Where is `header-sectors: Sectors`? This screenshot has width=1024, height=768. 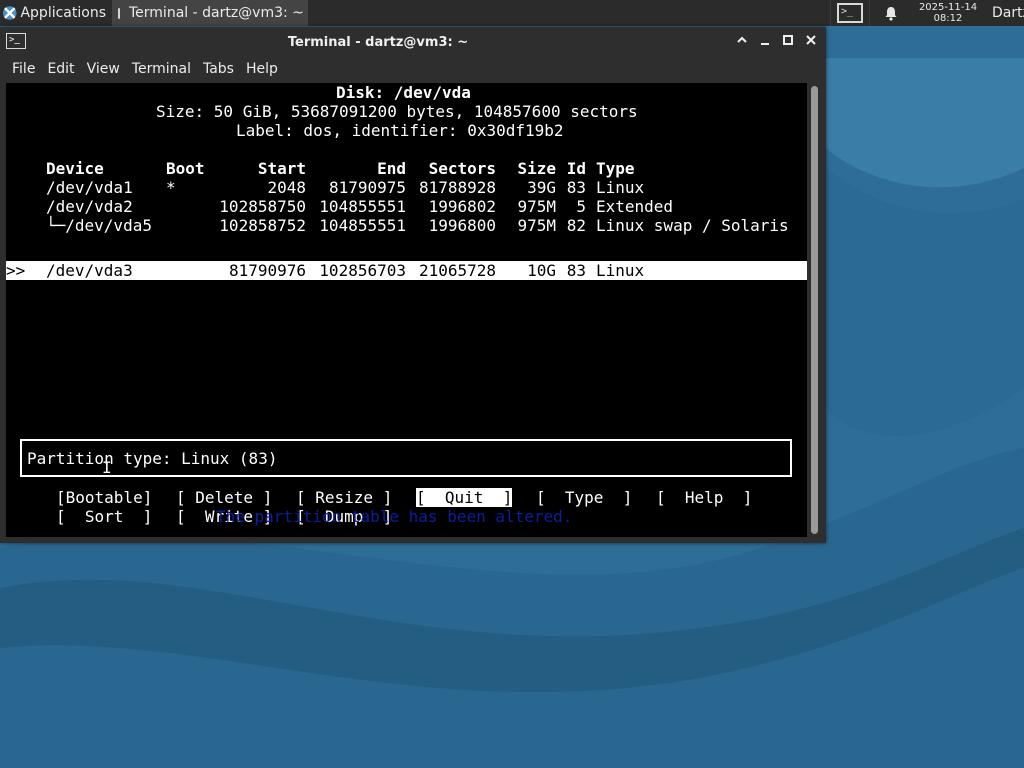 header-sectors: Sectors is located at coordinates (462, 168).